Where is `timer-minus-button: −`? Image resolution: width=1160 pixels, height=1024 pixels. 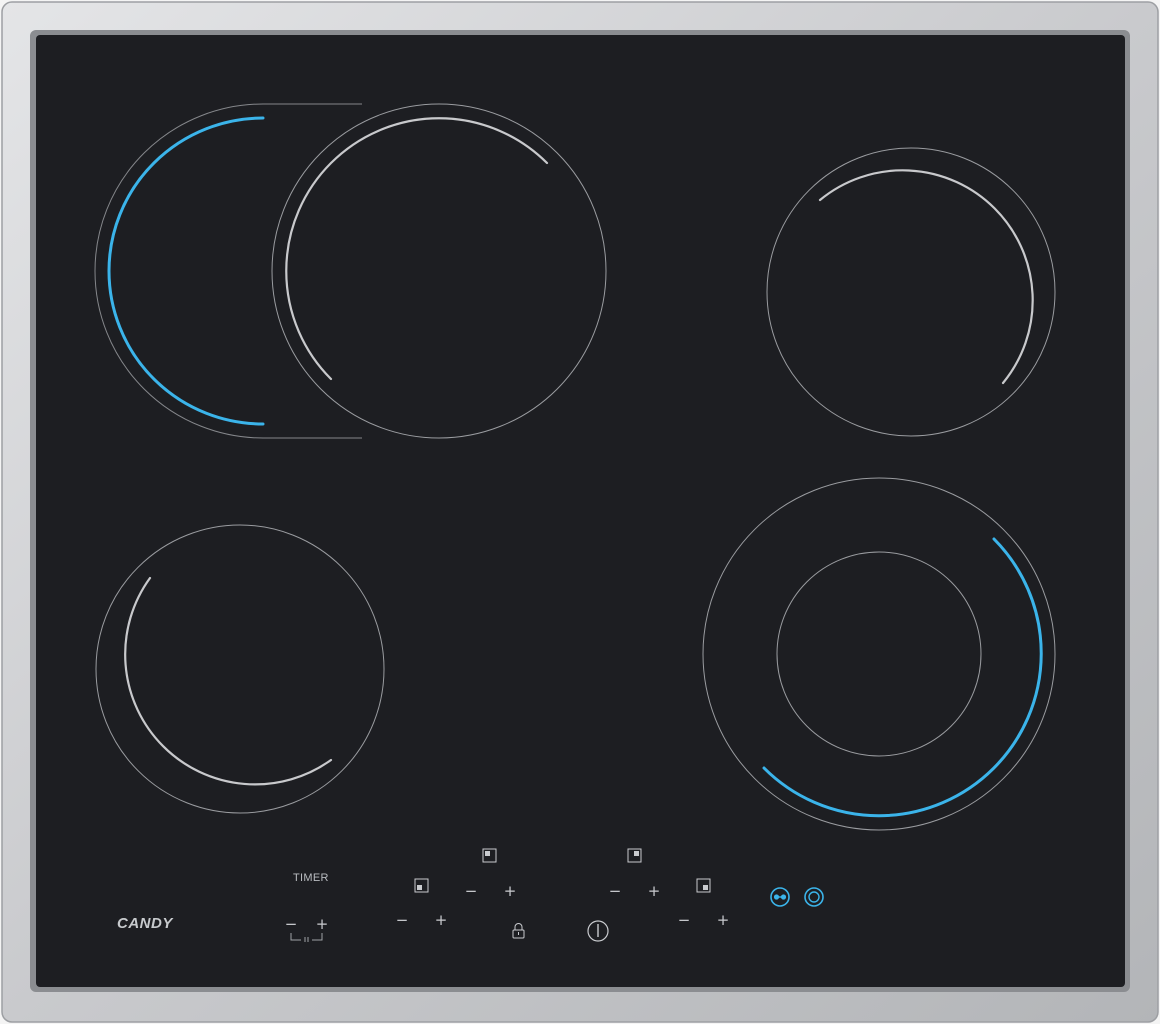
timer-minus-button: − is located at coordinates (291, 924).